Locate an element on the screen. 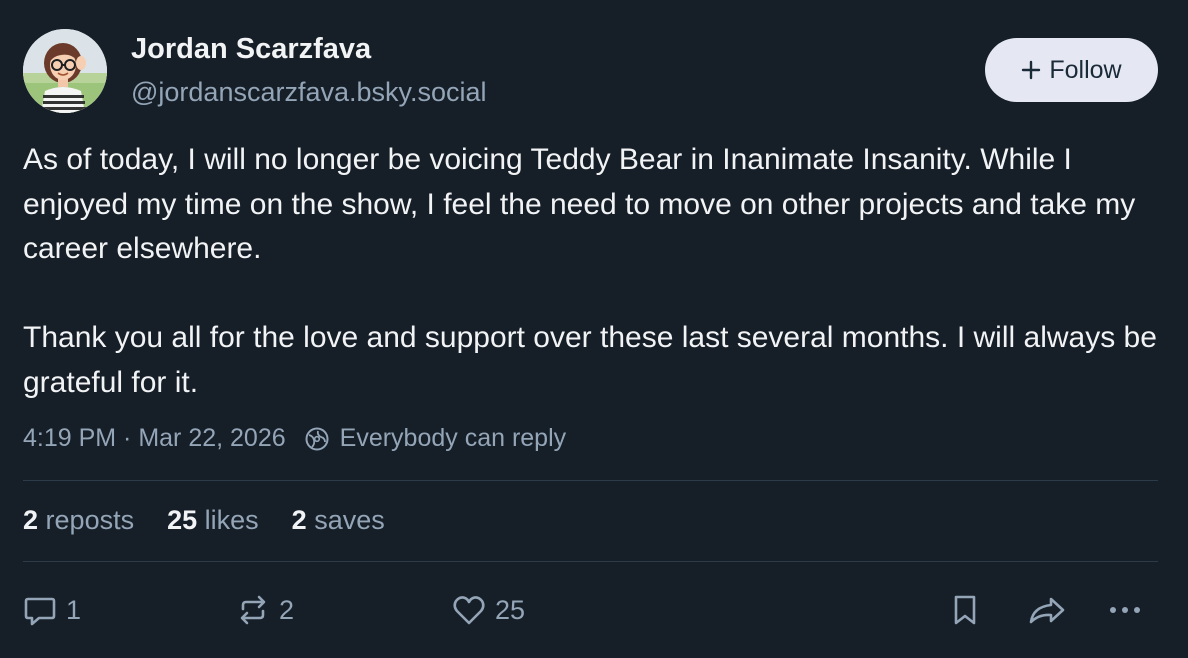  more-options-button is located at coordinates (1125, 610).